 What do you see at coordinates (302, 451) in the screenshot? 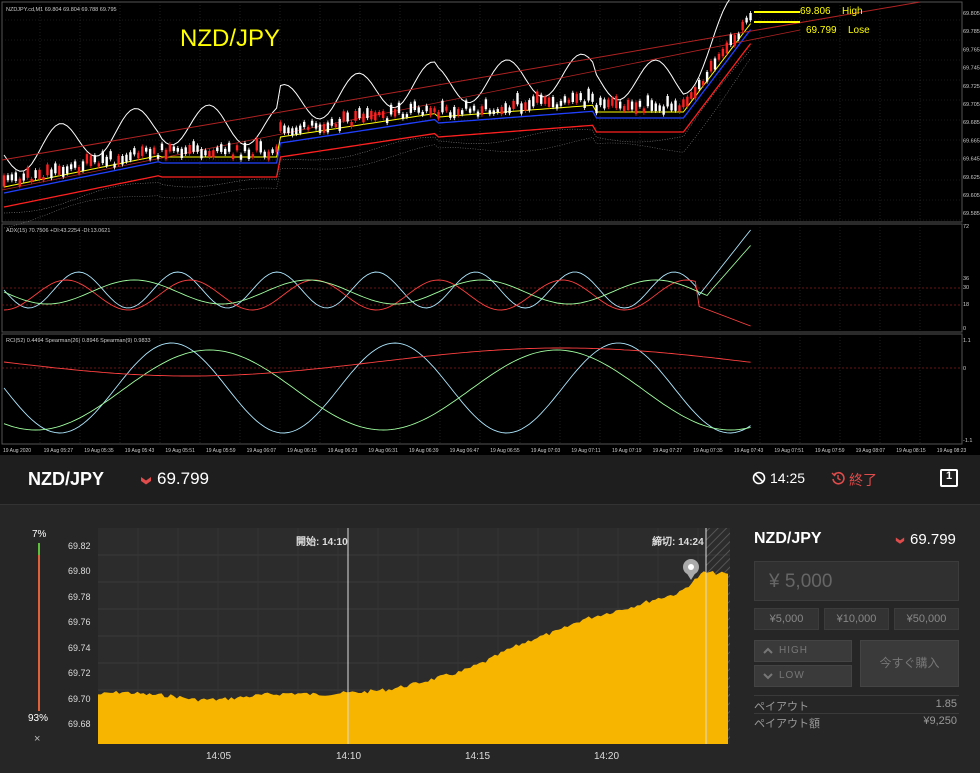
I see `time-axis-label: 19 Aug 06:15` at bounding box center [302, 451].